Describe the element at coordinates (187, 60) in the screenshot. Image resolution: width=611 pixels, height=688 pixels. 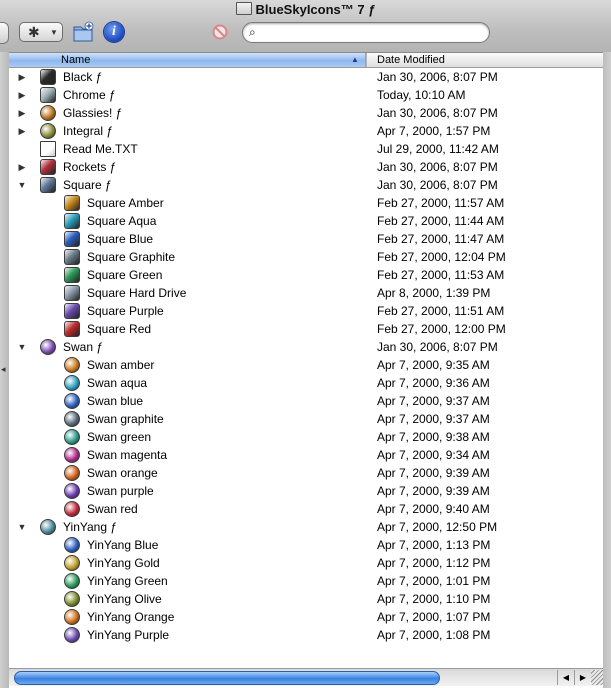
I see `column-header-name: Name ▲` at that location.